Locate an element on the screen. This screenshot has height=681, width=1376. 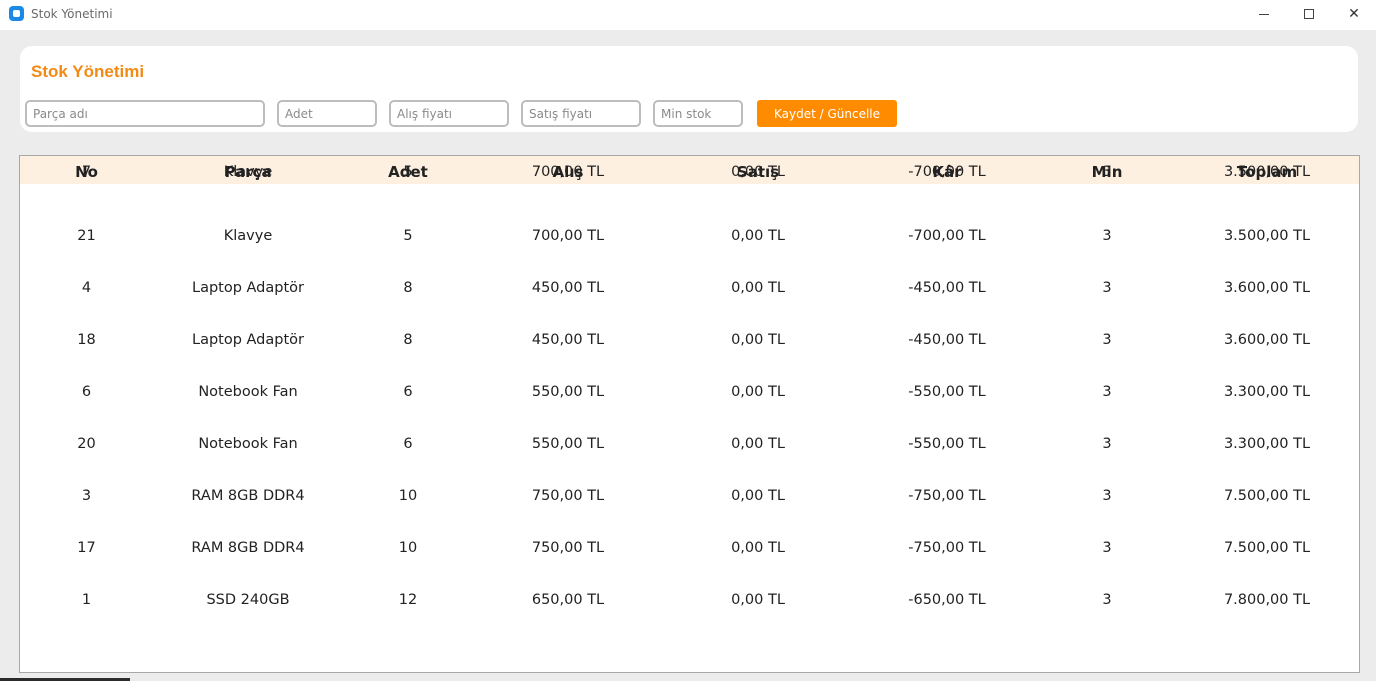
min-stock-input is located at coordinates (698, 113).